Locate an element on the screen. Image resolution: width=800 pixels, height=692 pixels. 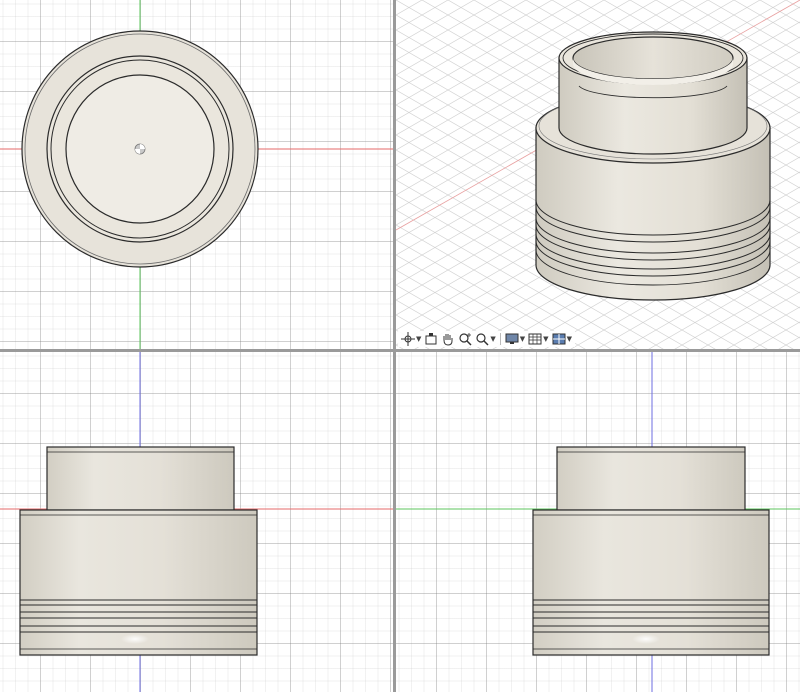
zoom-button is located at coordinates (465, 339).